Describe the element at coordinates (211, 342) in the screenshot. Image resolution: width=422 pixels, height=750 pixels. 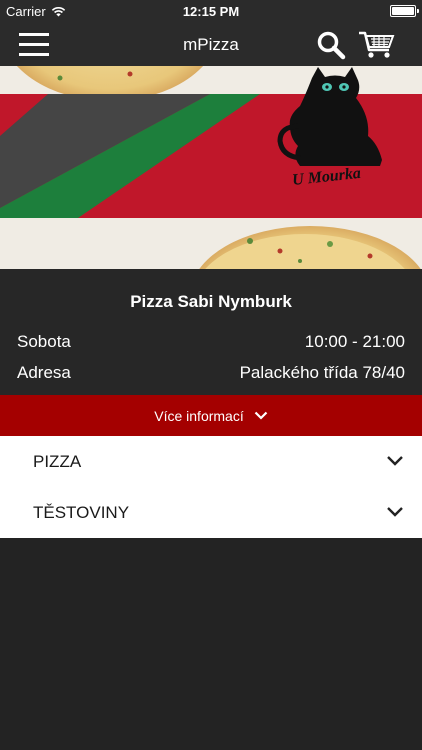
I see `opening-hours-row: Sobota 10:00 - 21:00` at that location.